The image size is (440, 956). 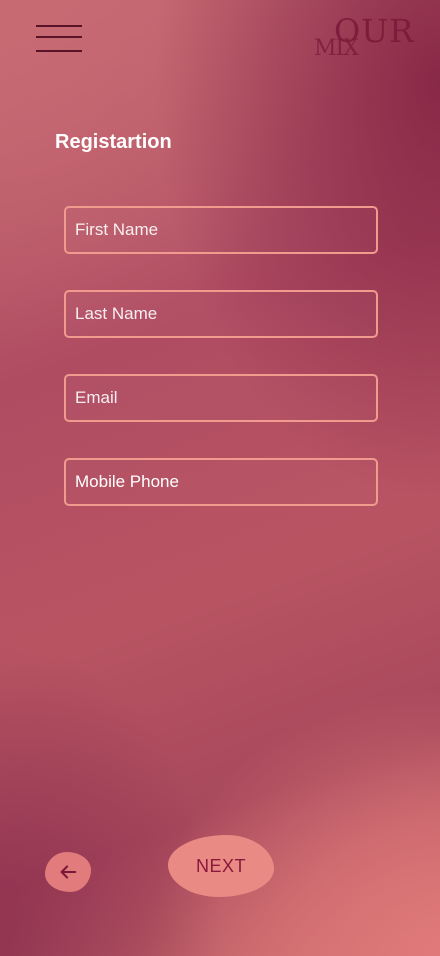 I want to click on brand-logo: OUR MIX, so click(x=375, y=40).